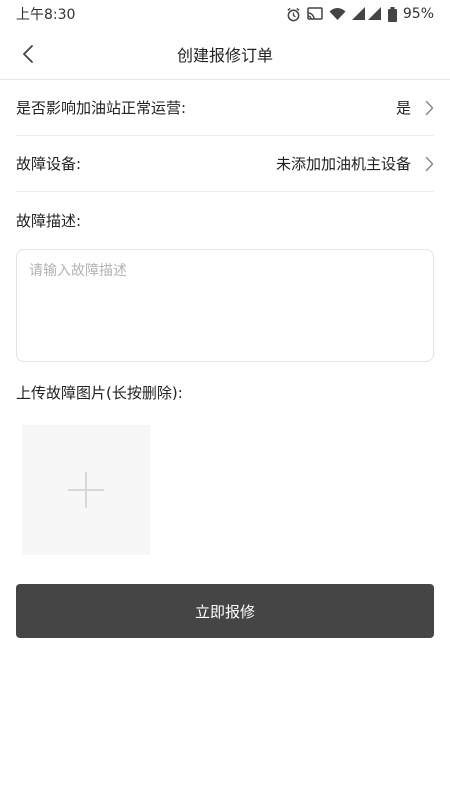 This screenshot has width=450, height=800. What do you see at coordinates (415, 107) in the screenshot?
I see `affect-operation-selector: 是` at bounding box center [415, 107].